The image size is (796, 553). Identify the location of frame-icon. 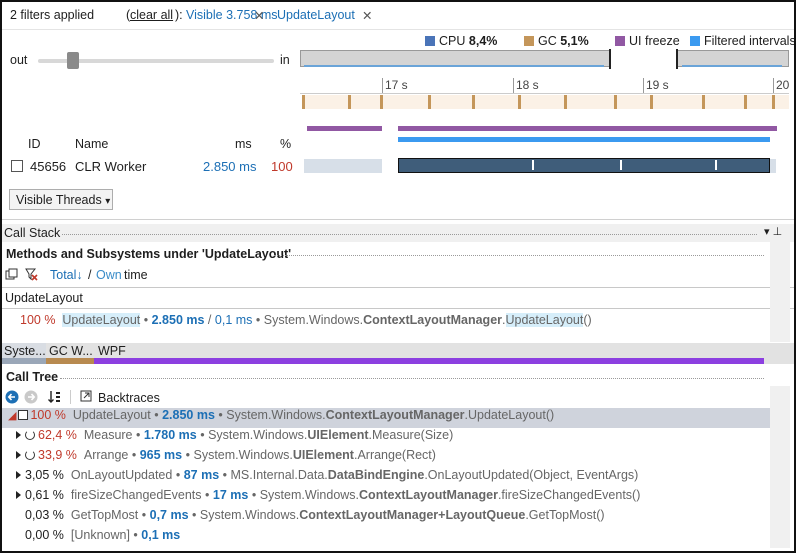
(23, 415).